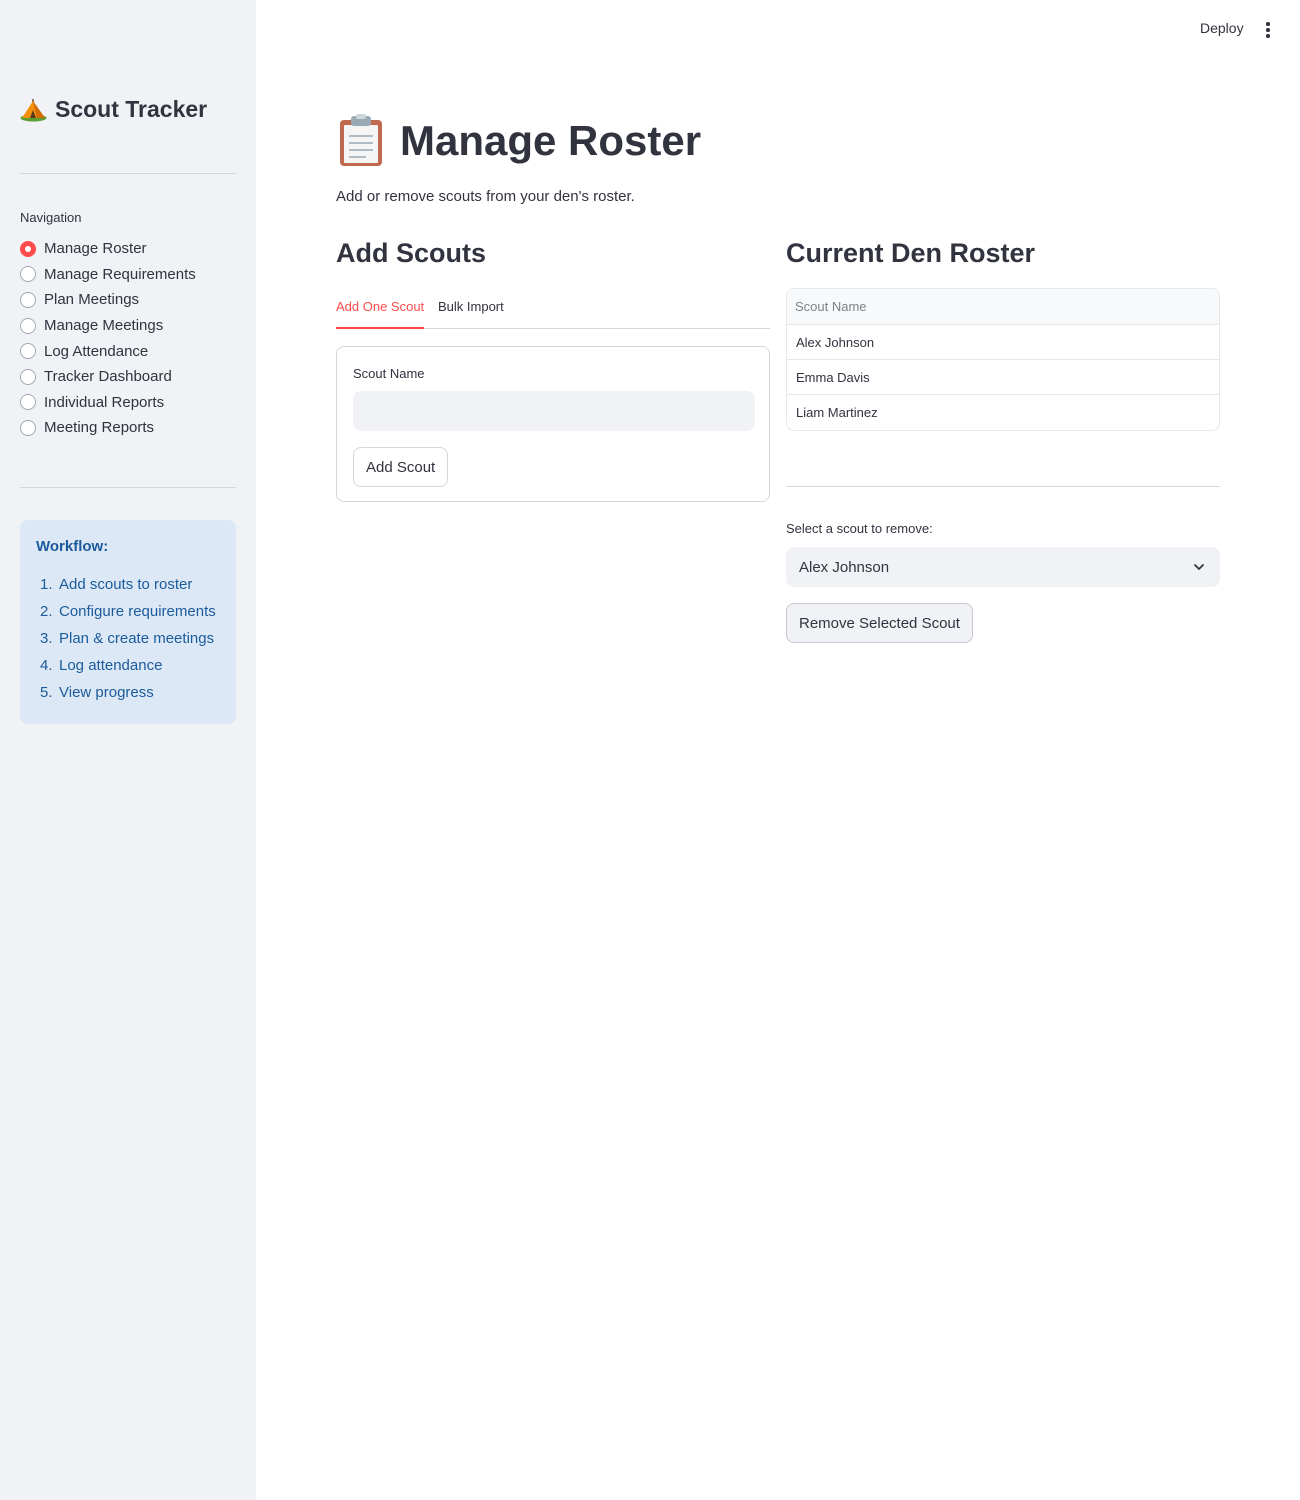  What do you see at coordinates (120, 274) in the screenshot?
I see `nav-item-label: Manage Requirements` at bounding box center [120, 274].